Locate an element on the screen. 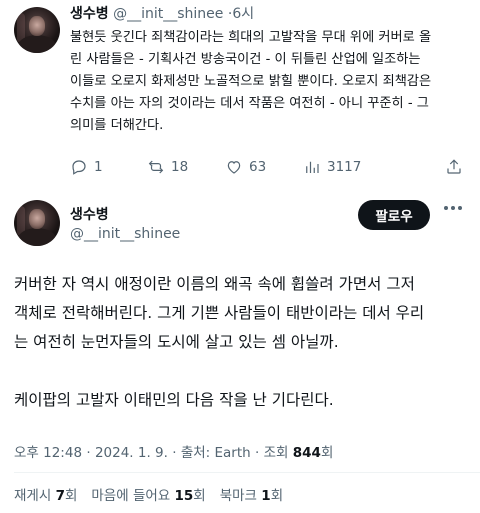  tweet-source: 출처: Earth is located at coordinates (215, 453).